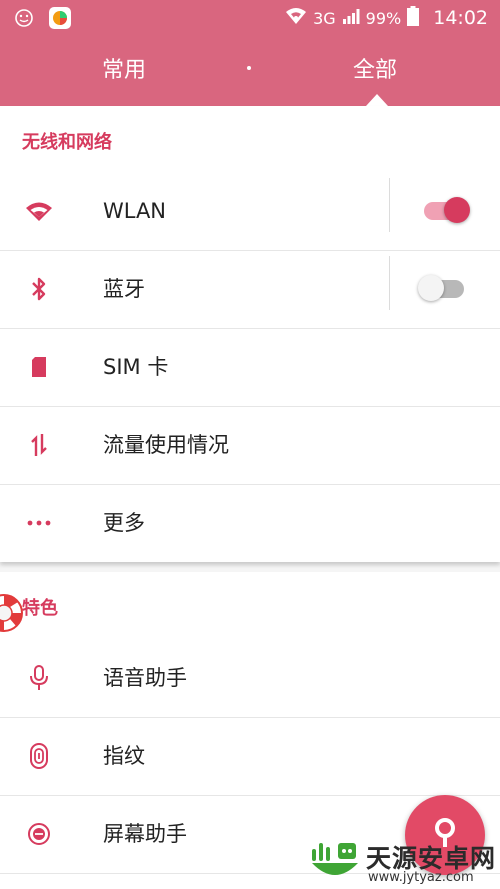  I want to click on tab-common: 常用, so click(124, 71).